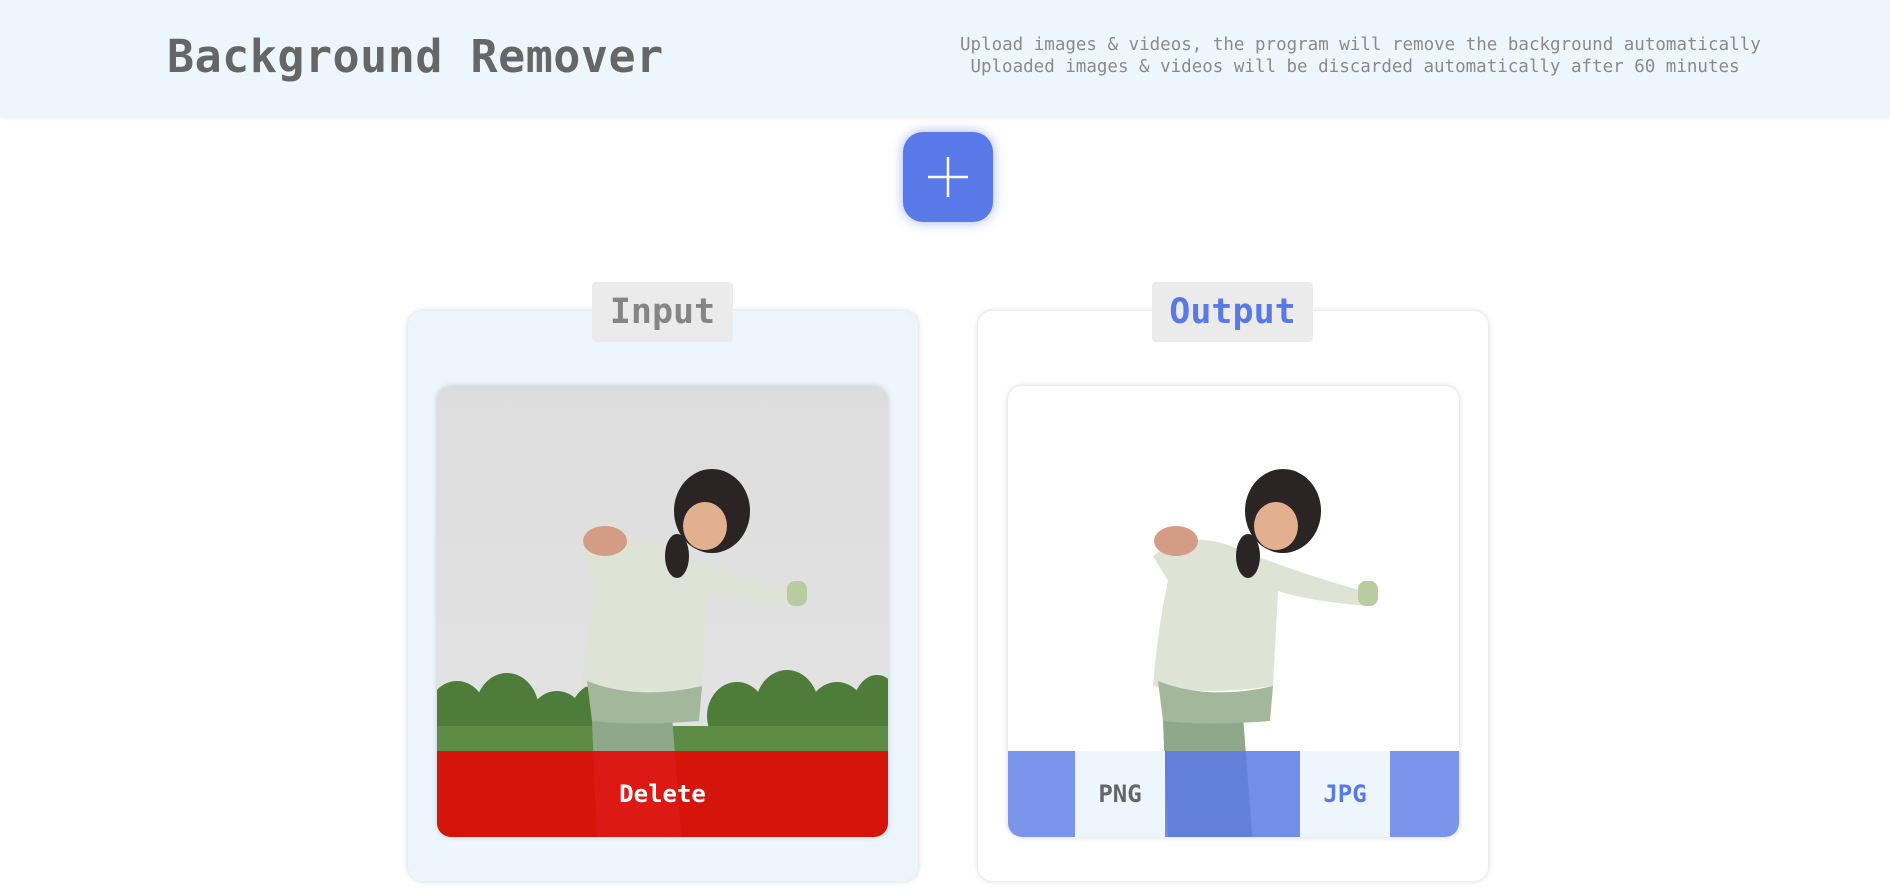  I want to click on png-download-button: PNG, so click(1120, 794).